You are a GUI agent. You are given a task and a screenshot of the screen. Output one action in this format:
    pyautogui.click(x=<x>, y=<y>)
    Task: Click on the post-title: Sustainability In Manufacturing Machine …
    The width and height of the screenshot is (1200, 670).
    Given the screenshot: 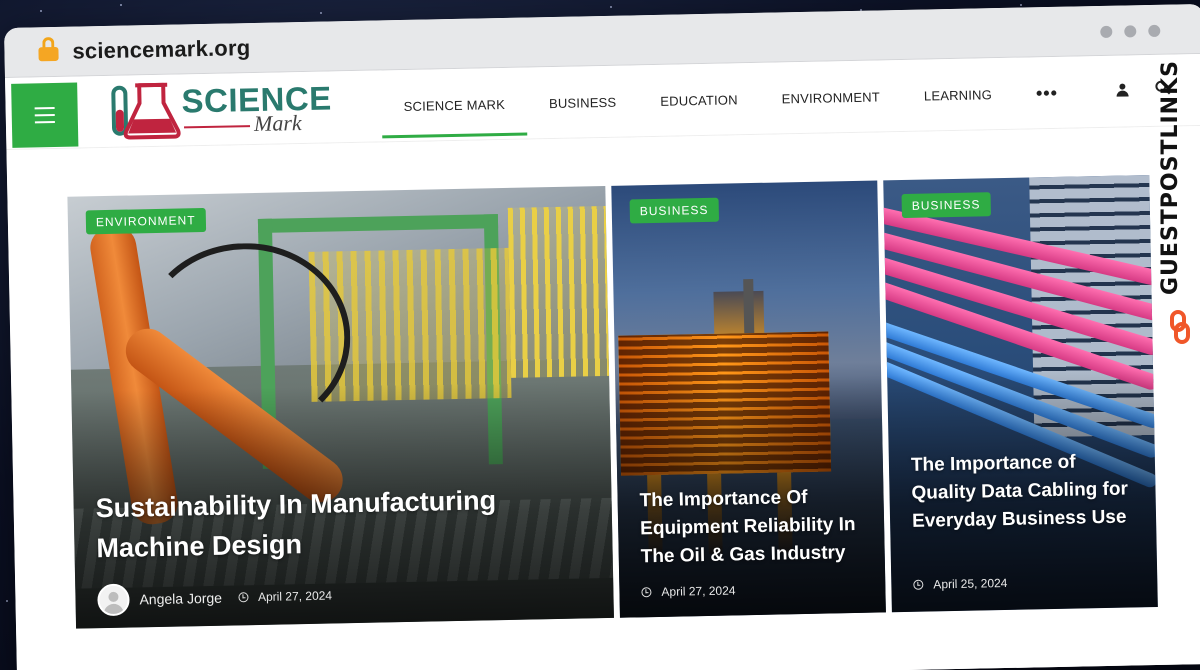 What is the action you would take?
    pyautogui.click(x=345, y=523)
    